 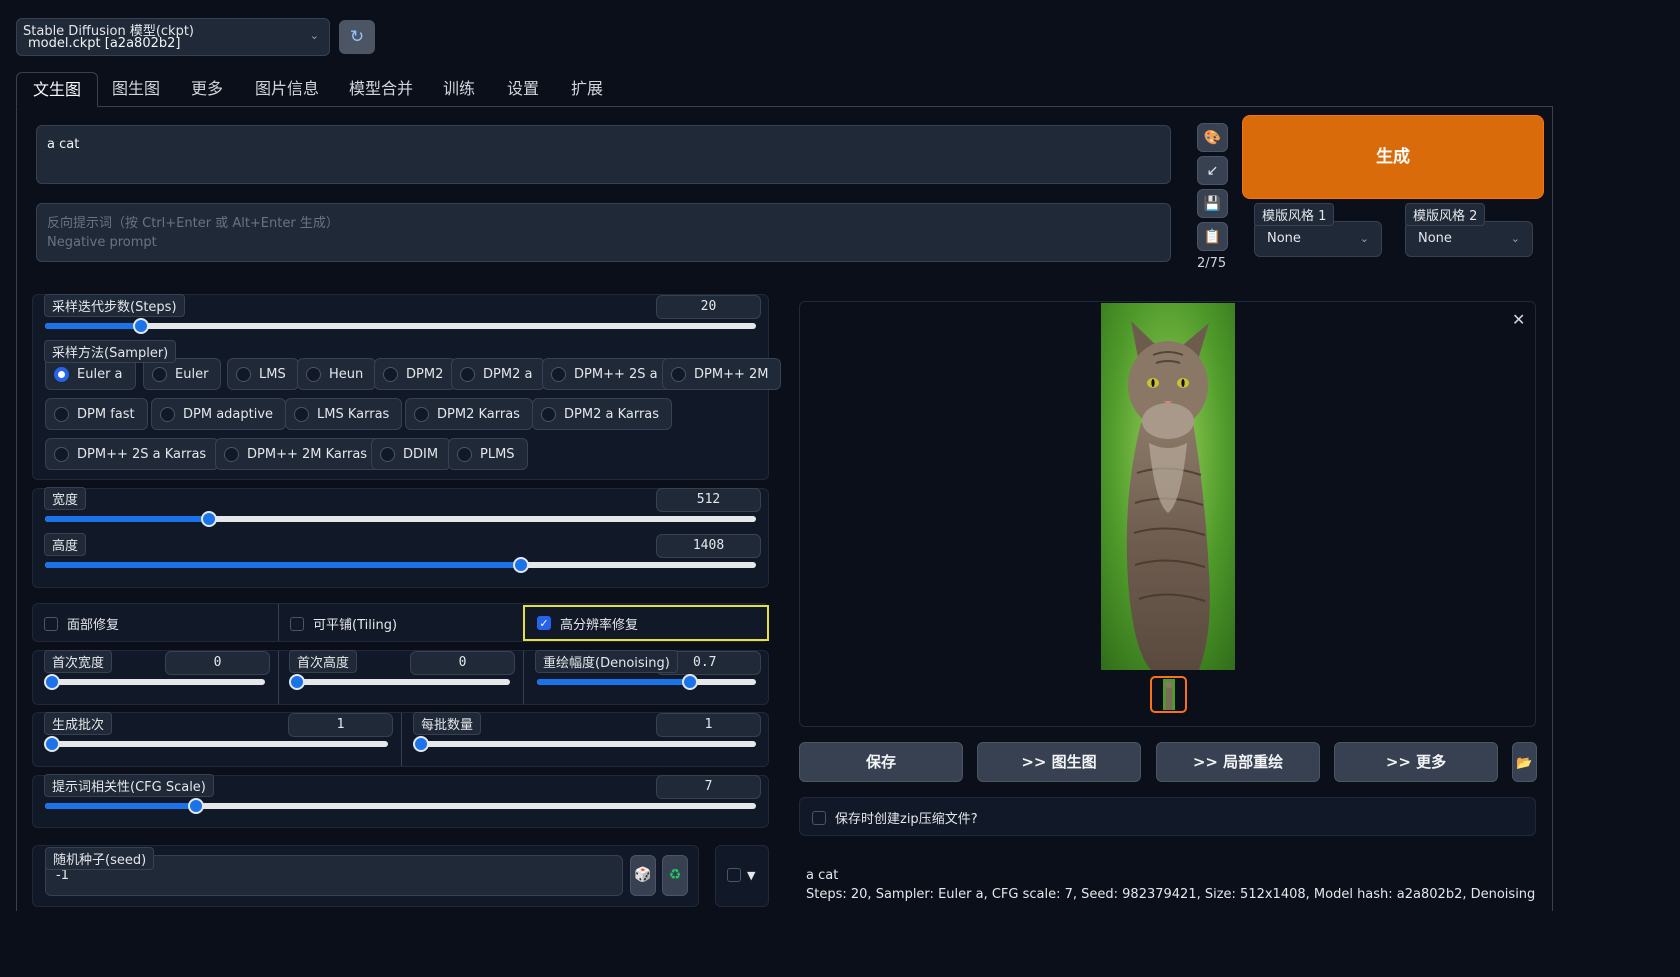 What do you see at coordinates (400, 326) in the screenshot?
I see `steps-slider` at bounding box center [400, 326].